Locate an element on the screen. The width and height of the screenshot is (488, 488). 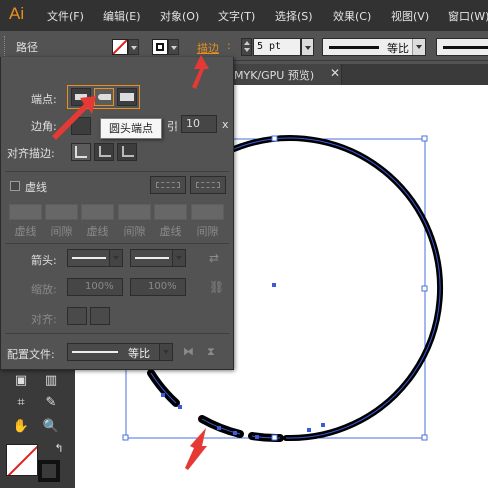
brush-definition-select is located at coordinates (462, 47).